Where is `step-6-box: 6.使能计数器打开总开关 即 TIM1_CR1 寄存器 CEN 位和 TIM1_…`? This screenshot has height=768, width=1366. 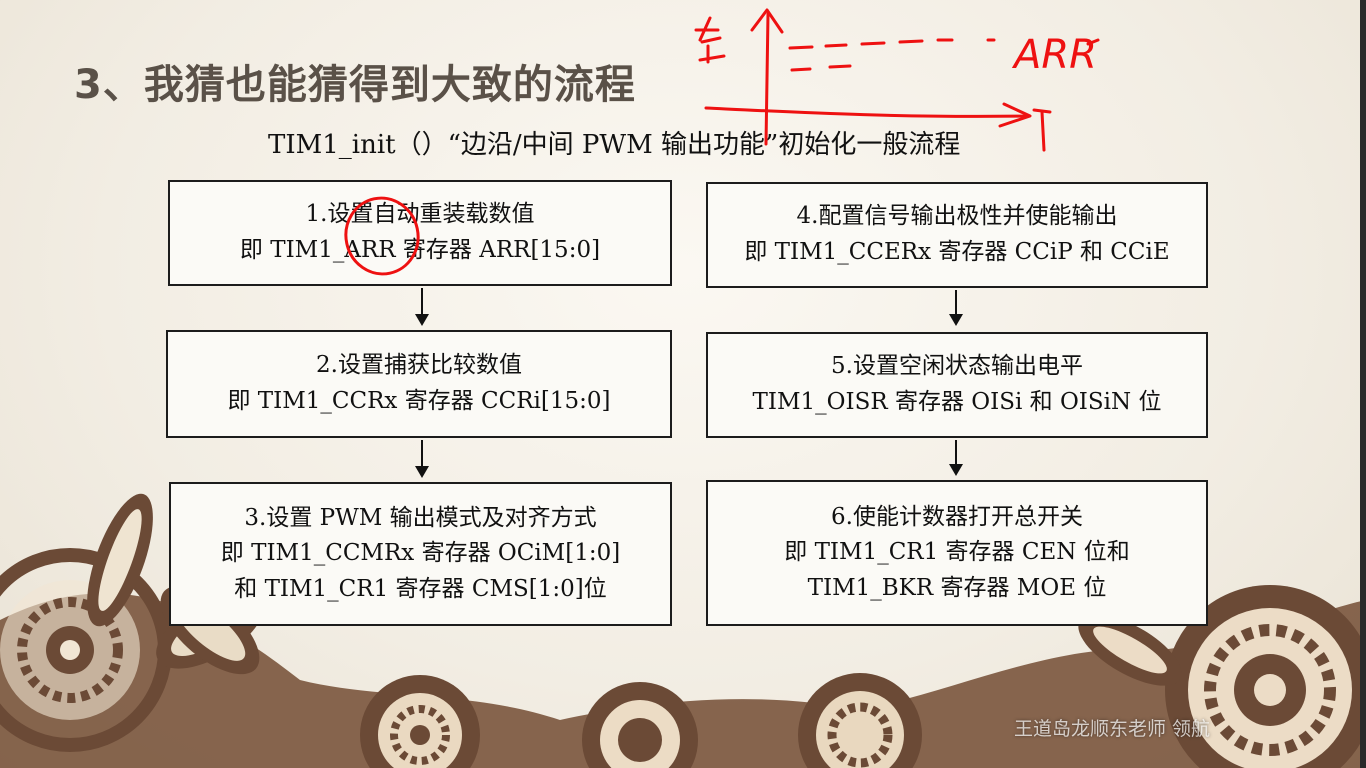
step-6-box: 6.使能计数器打开总开关 即 TIM1_CR1 寄存器 CEN 位和 TIM1_… is located at coordinates (957, 553).